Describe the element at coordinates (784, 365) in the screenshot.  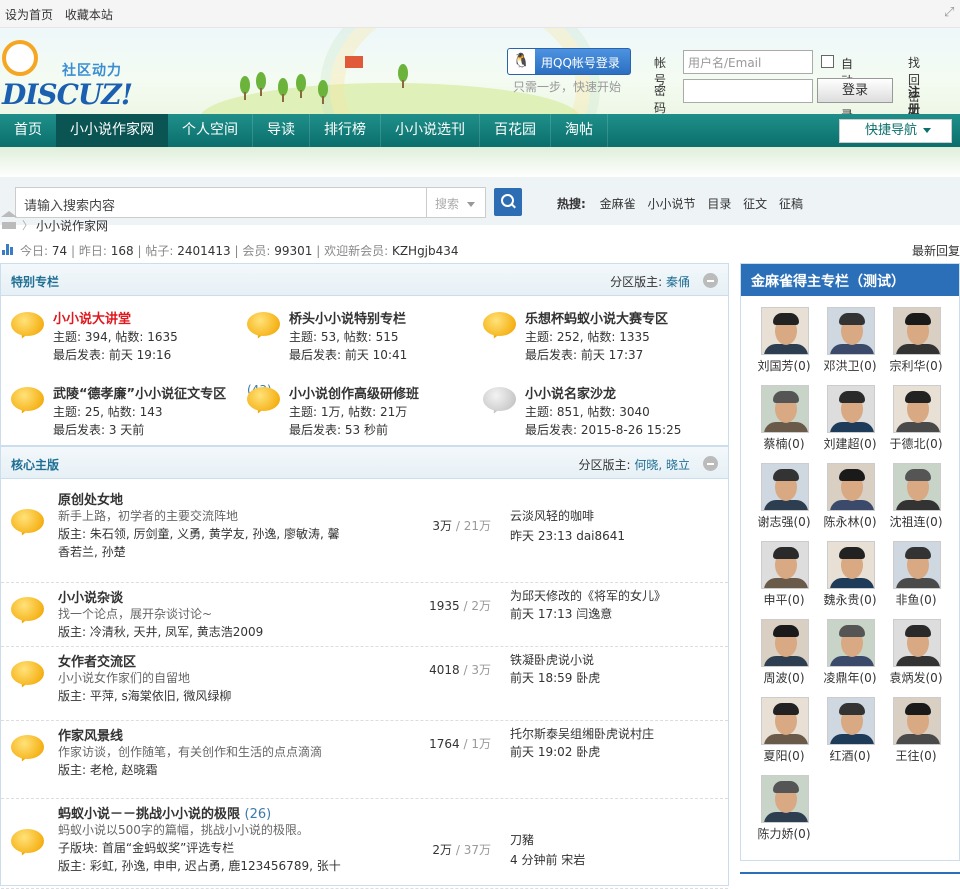
I see `author-name-link: 刘国芳(0)` at that location.